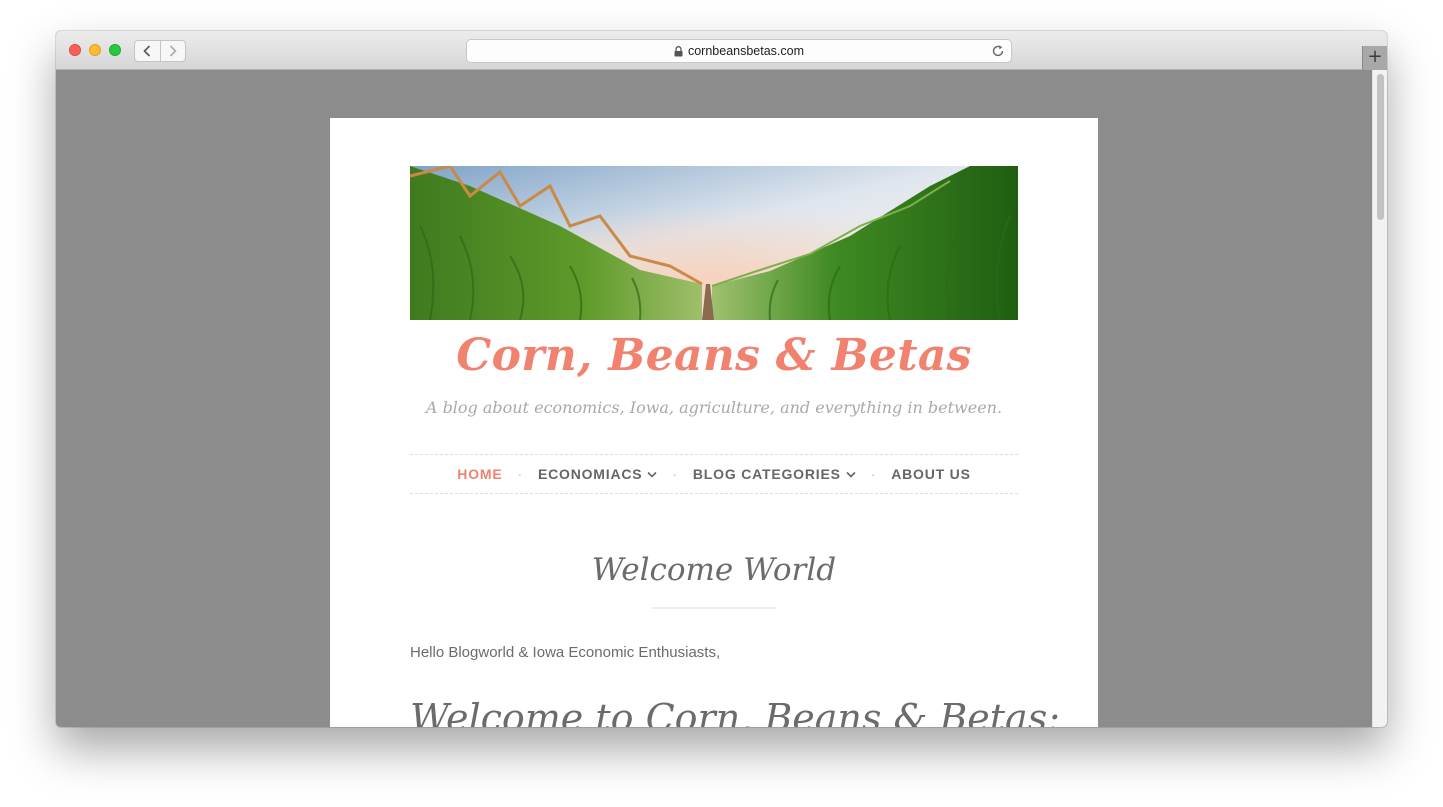  What do you see at coordinates (1374, 58) in the screenshot?
I see `new-tab-button: +` at bounding box center [1374, 58].